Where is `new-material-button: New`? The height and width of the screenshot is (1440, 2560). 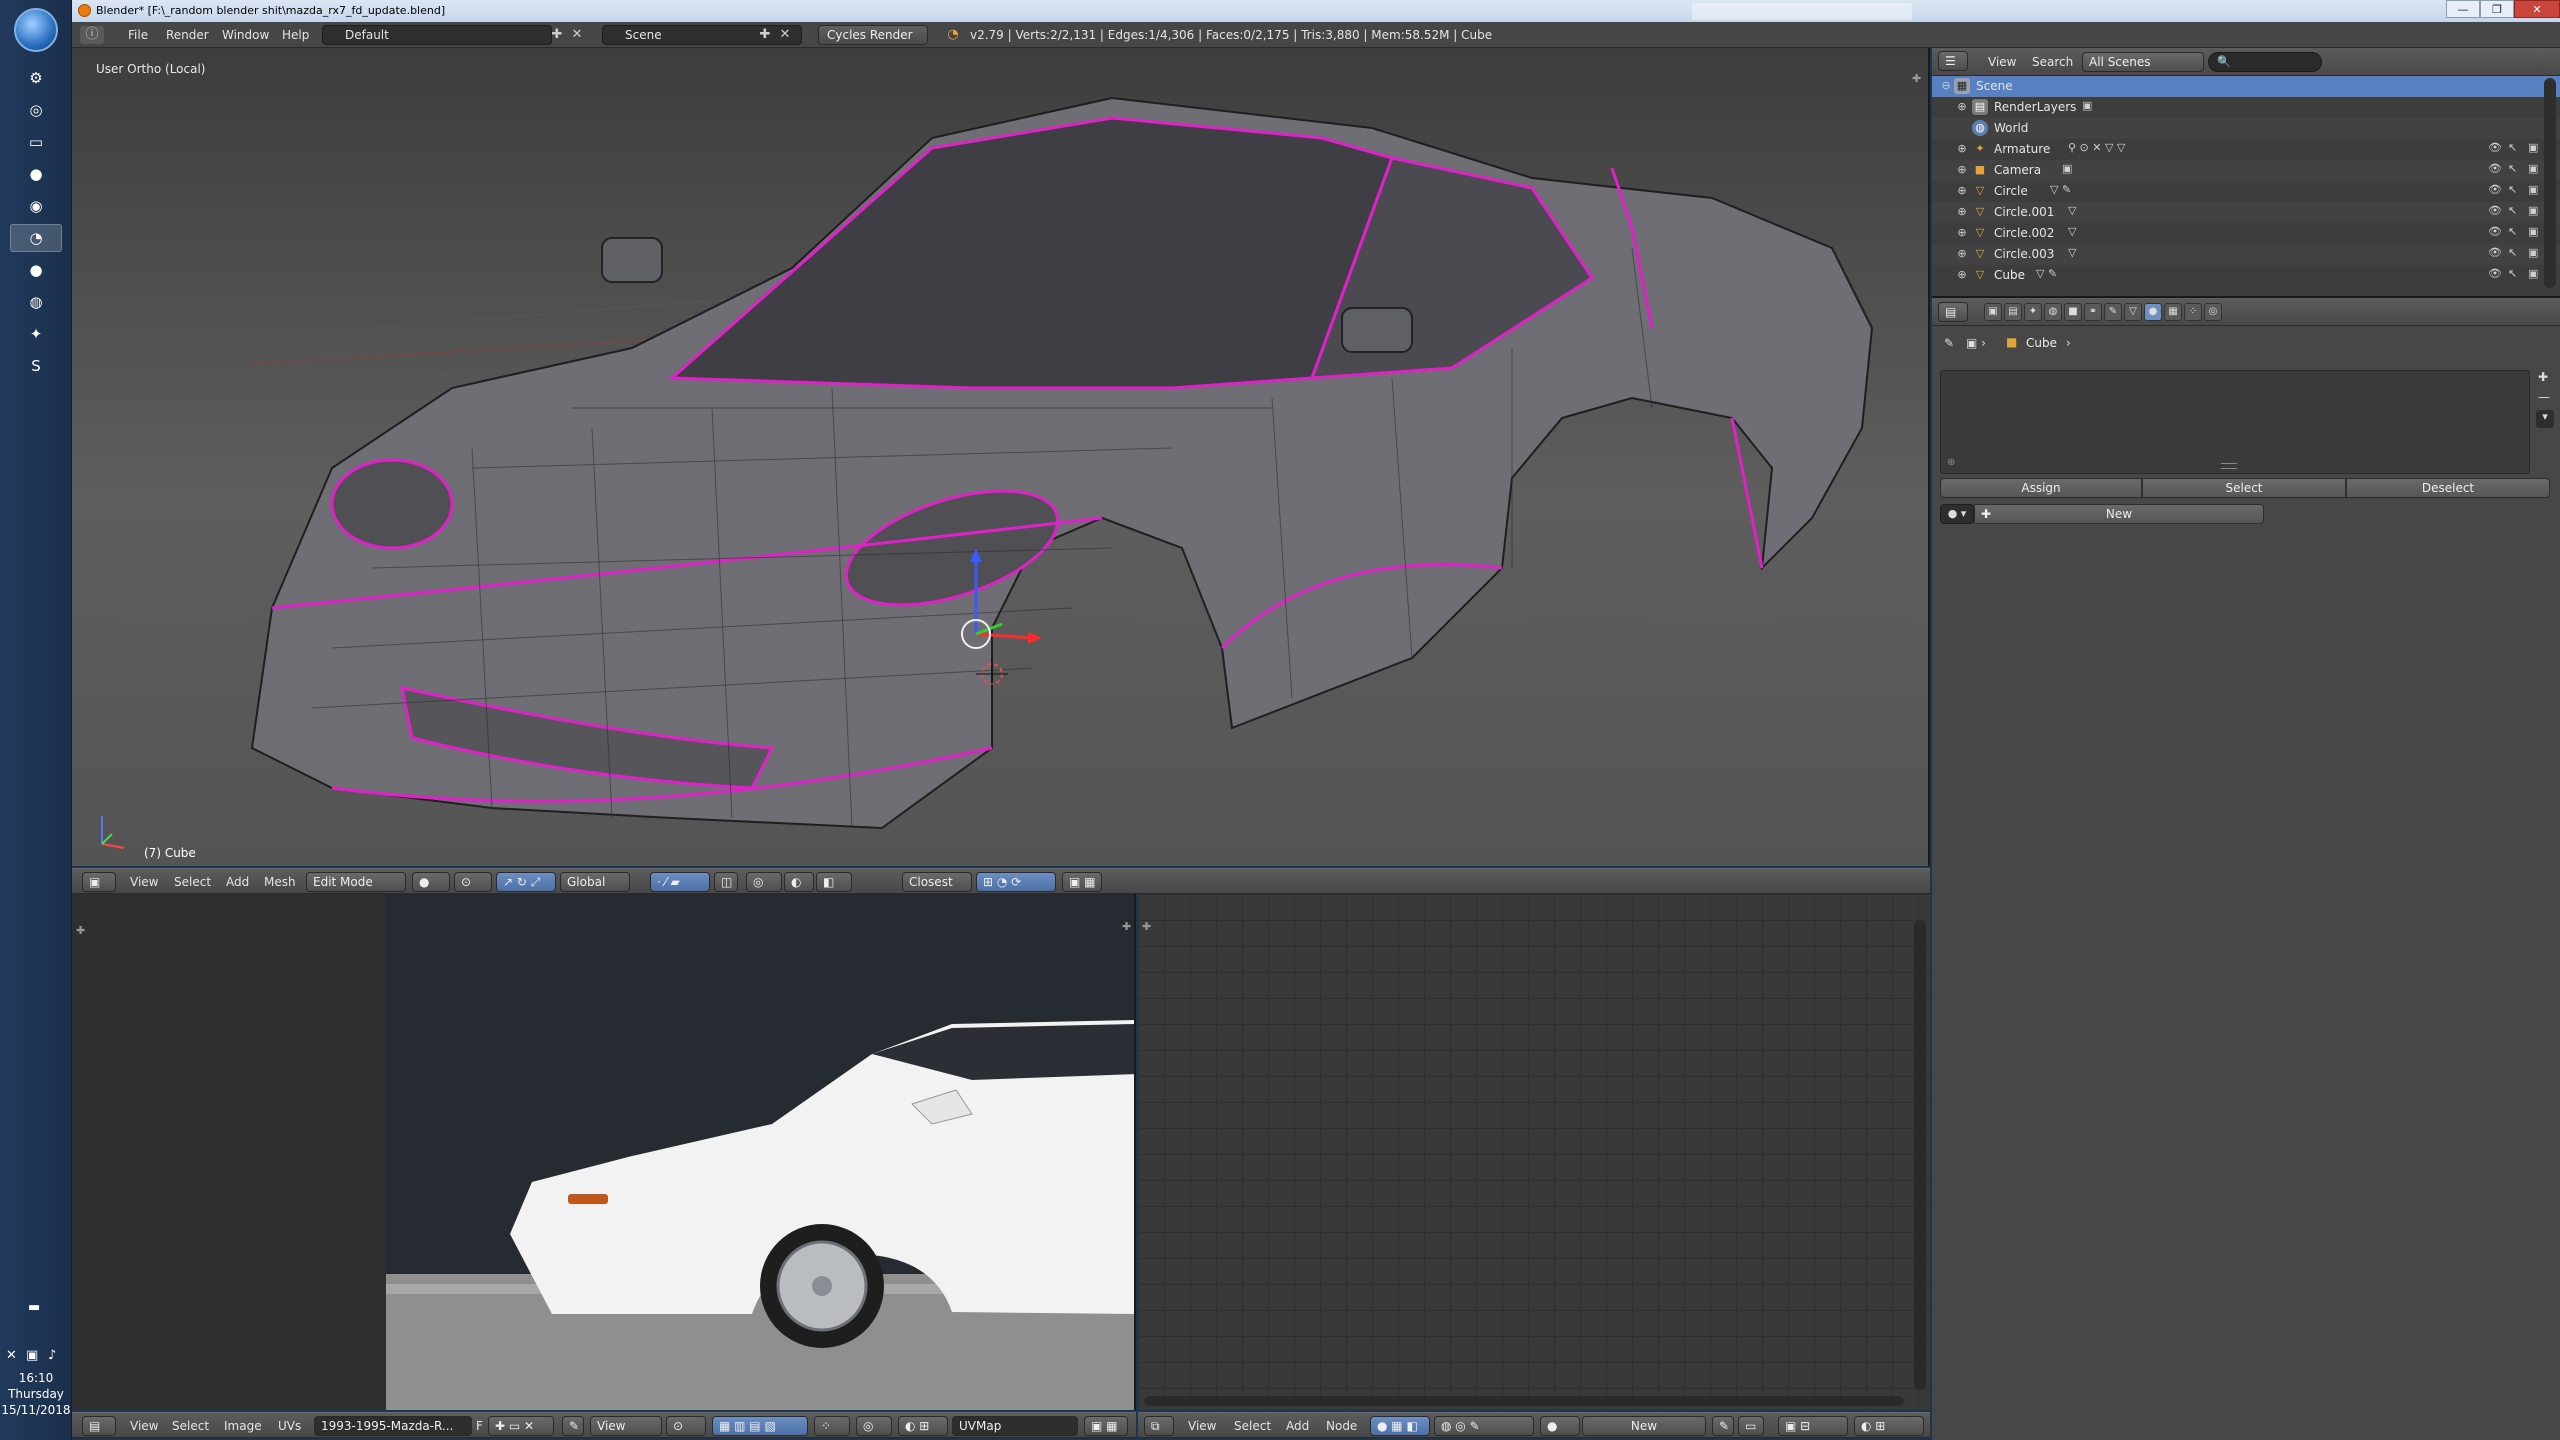 new-material-button: New is located at coordinates (1644, 1426).